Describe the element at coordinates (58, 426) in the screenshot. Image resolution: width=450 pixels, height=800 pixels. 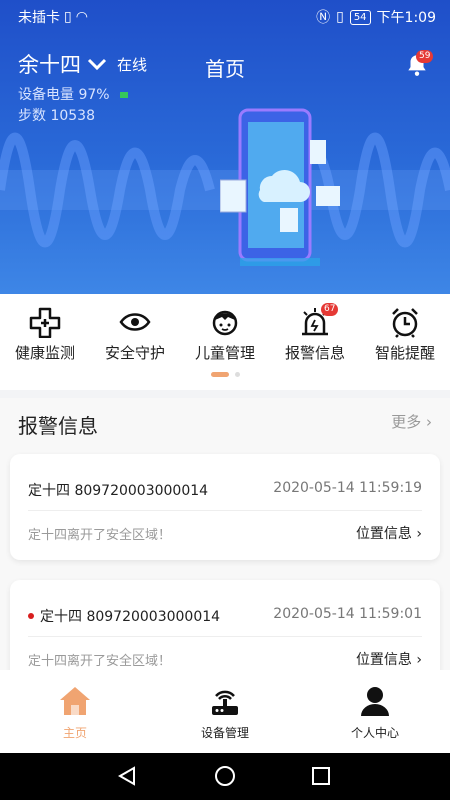
I see `section-title: 报警信息` at that location.